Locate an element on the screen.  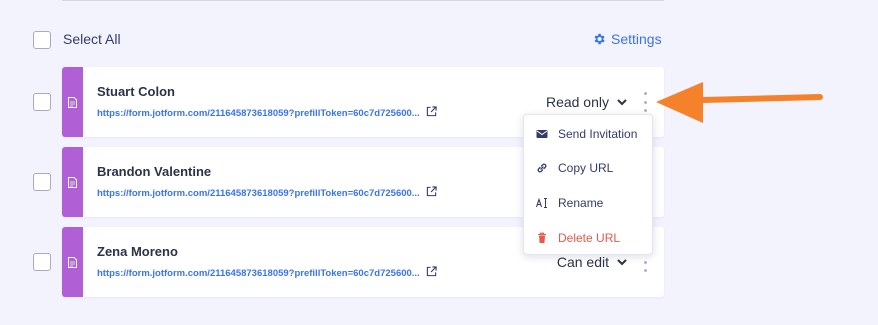
trash-icon is located at coordinates (542, 237).